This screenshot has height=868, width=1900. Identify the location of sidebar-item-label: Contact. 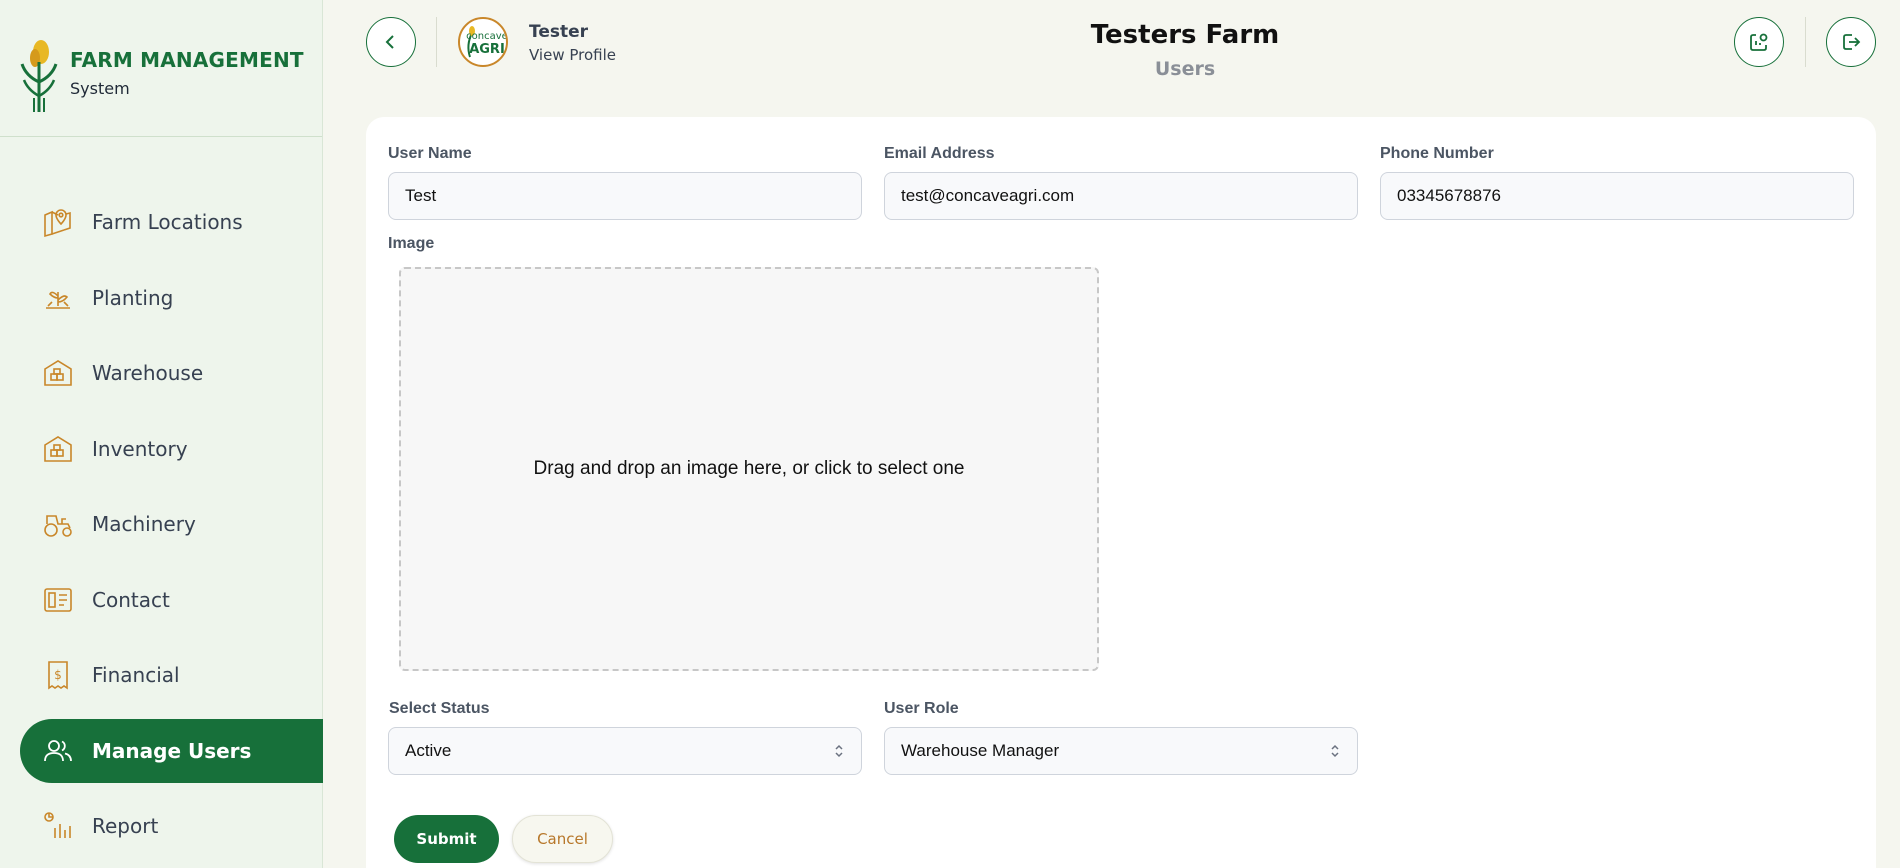
(131, 599).